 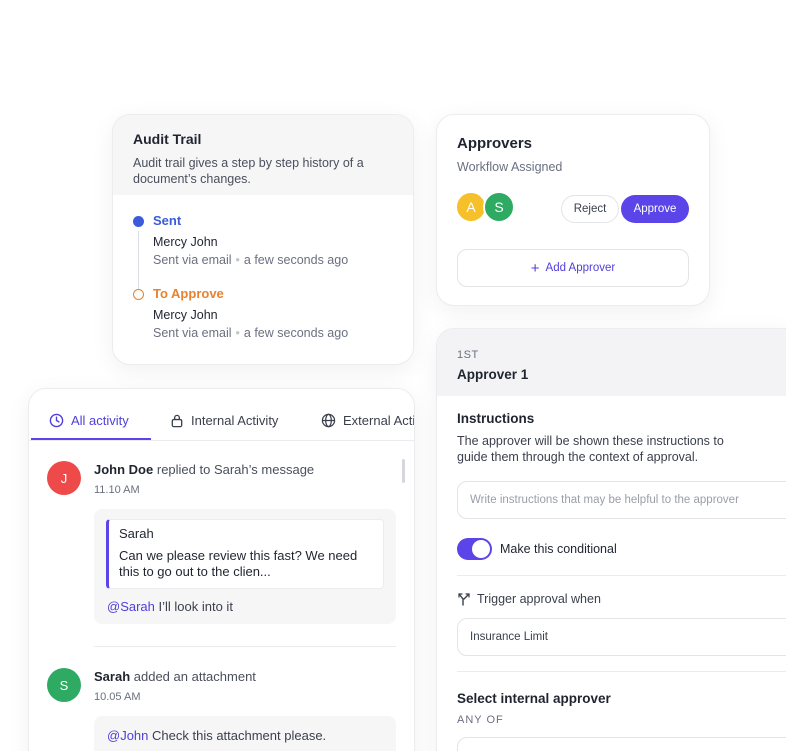 What do you see at coordinates (621, 744) in the screenshot?
I see `approver-select` at bounding box center [621, 744].